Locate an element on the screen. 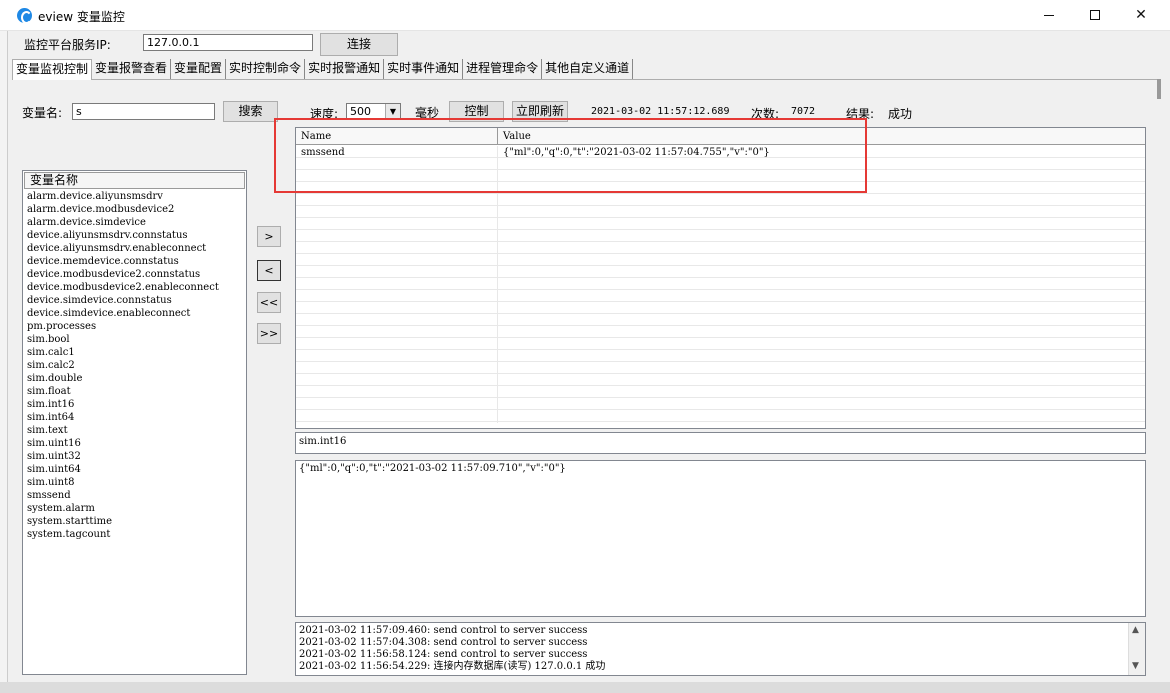 The image size is (1170, 693). variable-list-item: alarm.device.modbusdevice2 is located at coordinates (134, 209).